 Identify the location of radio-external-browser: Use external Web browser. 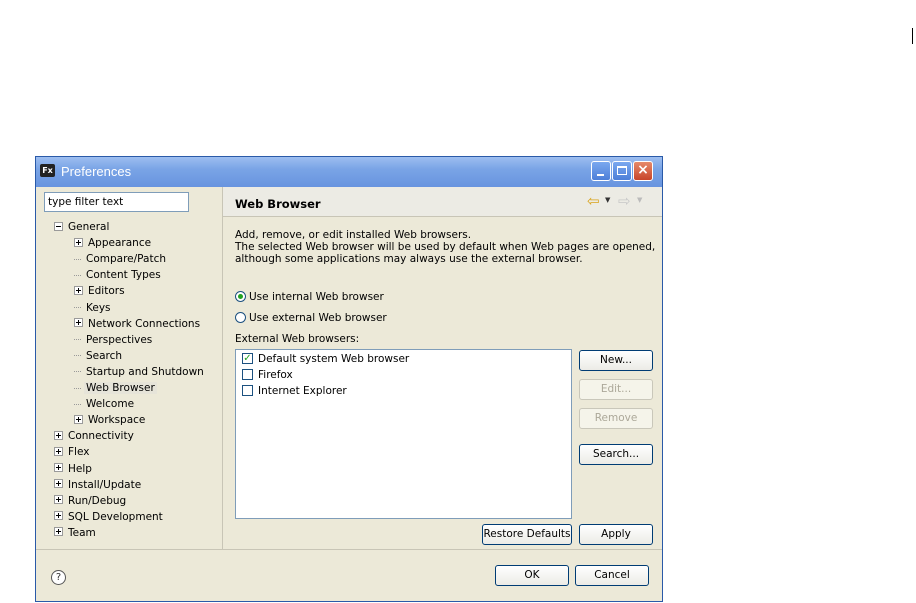
(311, 318).